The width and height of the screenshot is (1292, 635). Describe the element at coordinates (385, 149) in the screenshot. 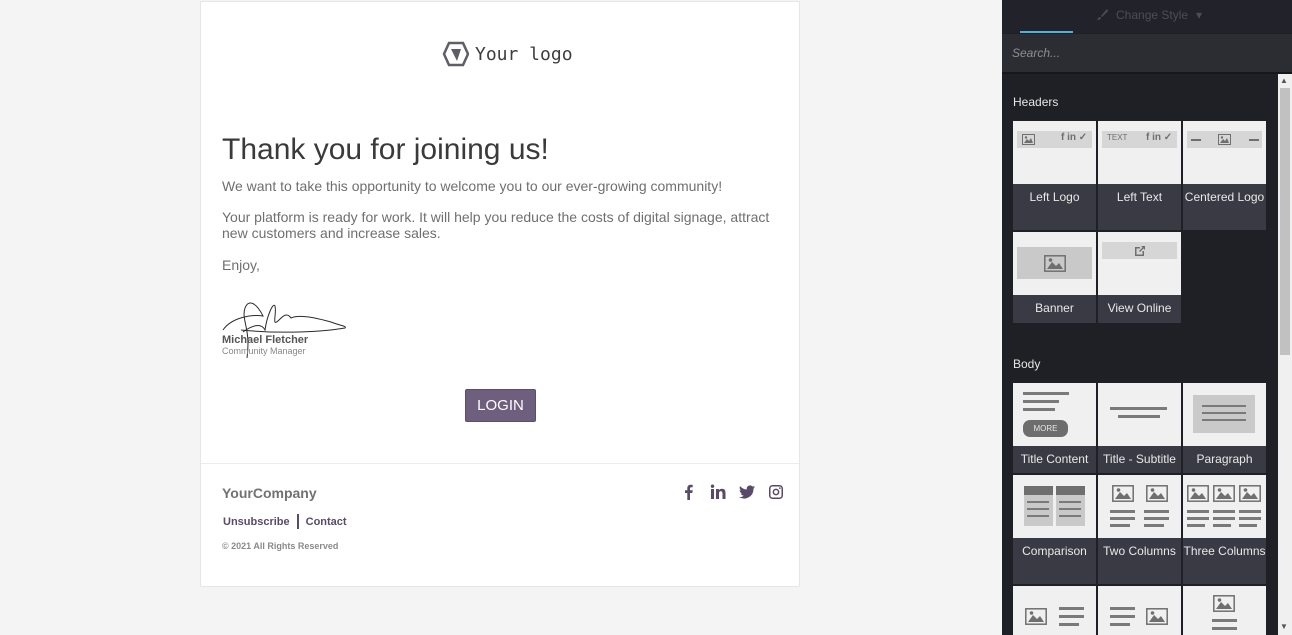

I see `email-heading: Thank you for joining us!` at that location.